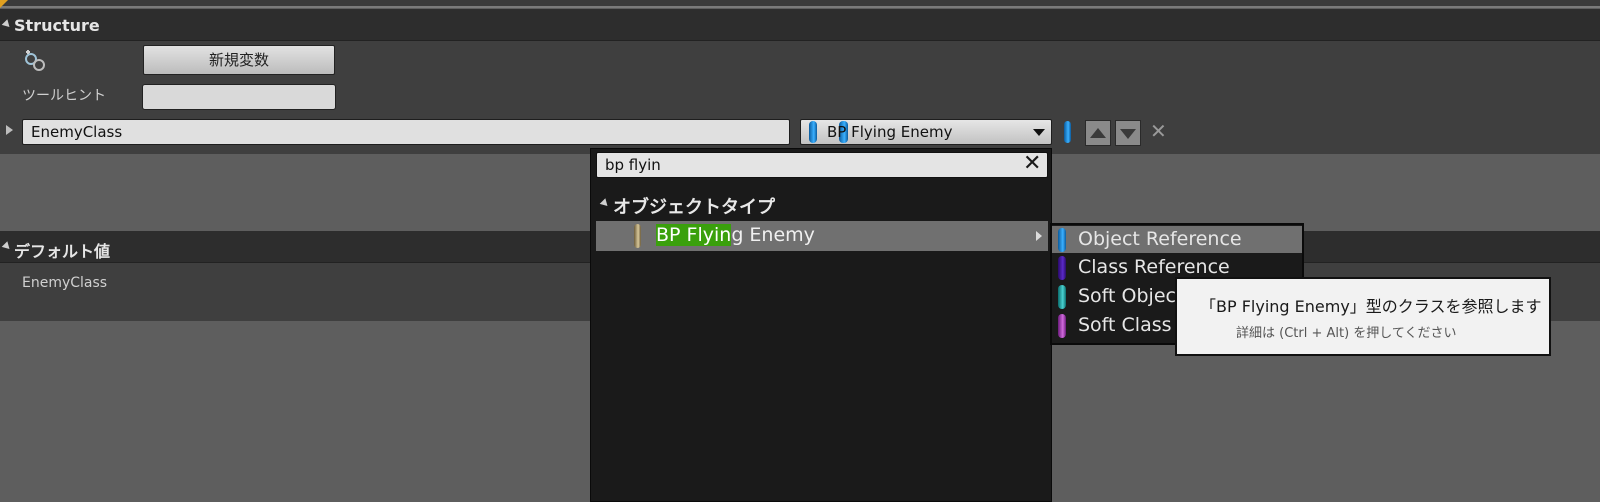 Image resolution: width=1600 pixels, height=502 pixels. What do you see at coordinates (1158, 131) in the screenshot?
I see `remove-variable-close-icon: ✕` at bounding box center [1158, 131].